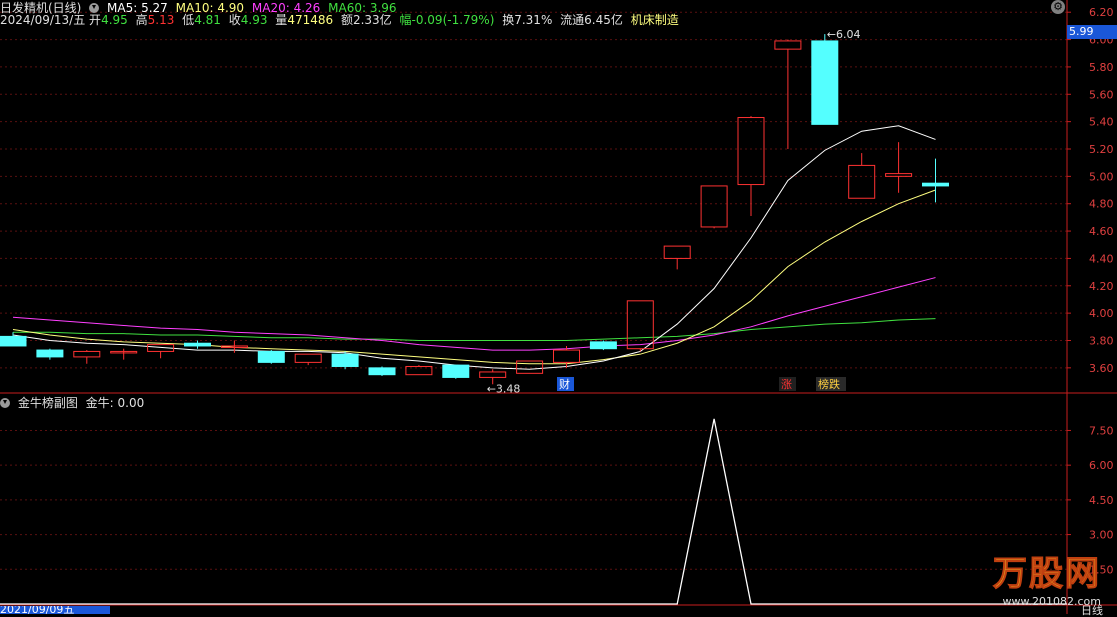 This screenshot has height=617, width=1117. Describe the element at coordinates (1101, 368) in the screenshot. I see `tick-label: 3.60` at that location.